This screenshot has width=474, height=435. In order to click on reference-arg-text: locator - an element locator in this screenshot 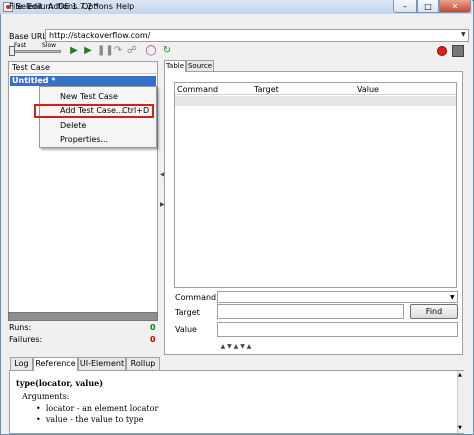, I will do `click(102, 408)`.